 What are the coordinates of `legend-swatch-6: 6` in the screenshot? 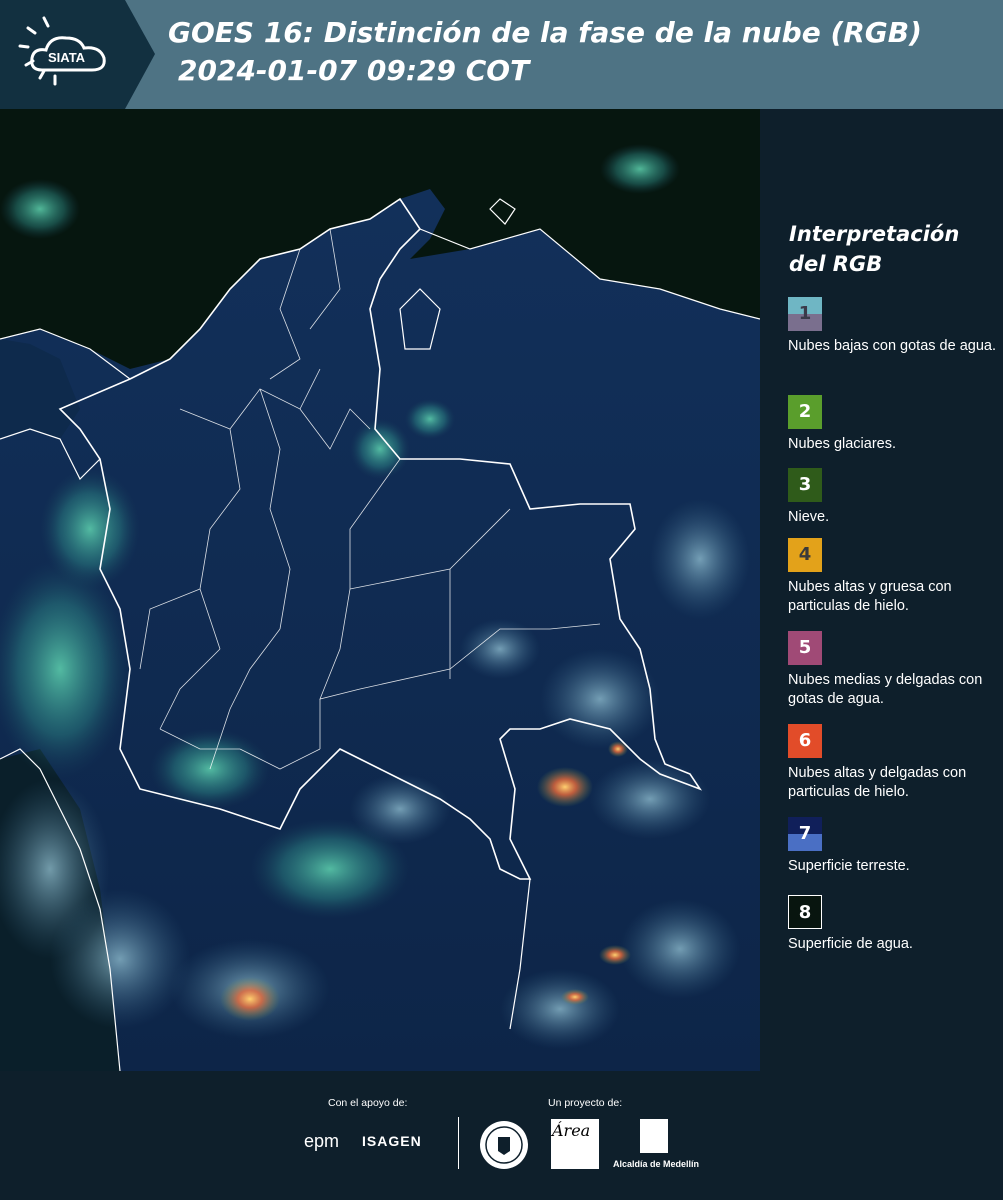 It's located at (805, 741).